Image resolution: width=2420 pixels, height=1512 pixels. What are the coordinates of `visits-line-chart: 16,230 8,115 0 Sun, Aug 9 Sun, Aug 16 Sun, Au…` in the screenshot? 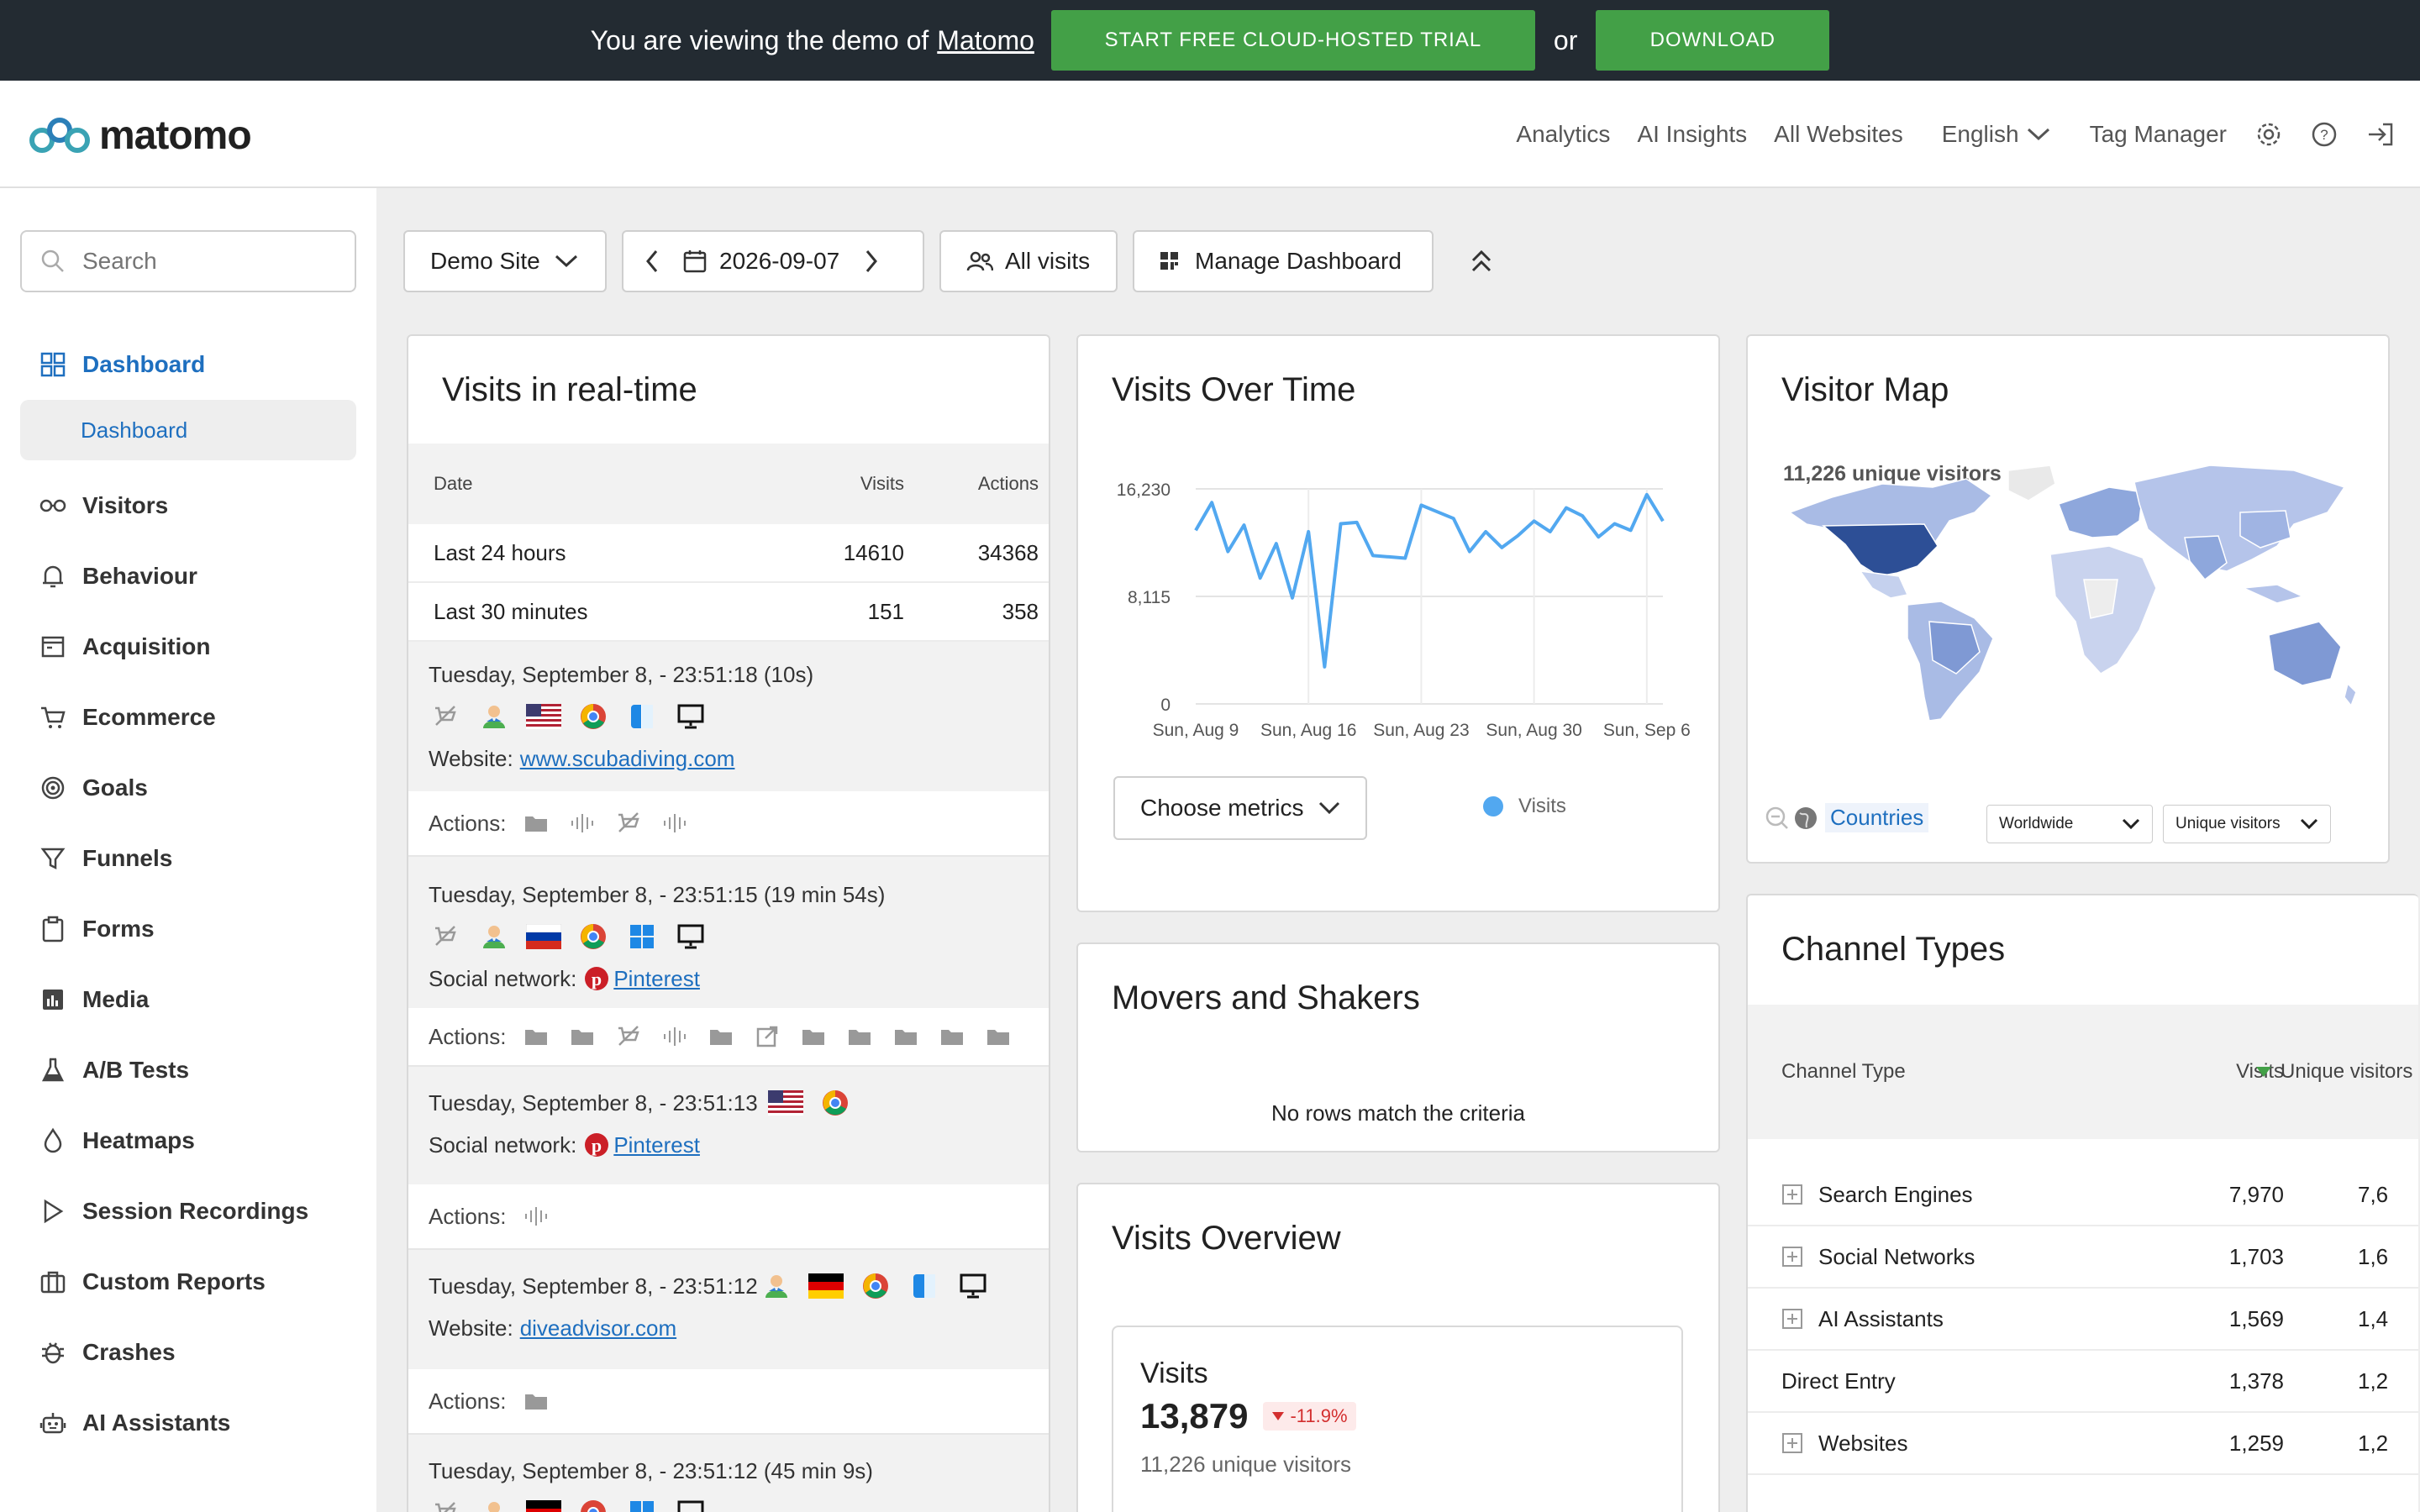 It's located at (1399, 605).